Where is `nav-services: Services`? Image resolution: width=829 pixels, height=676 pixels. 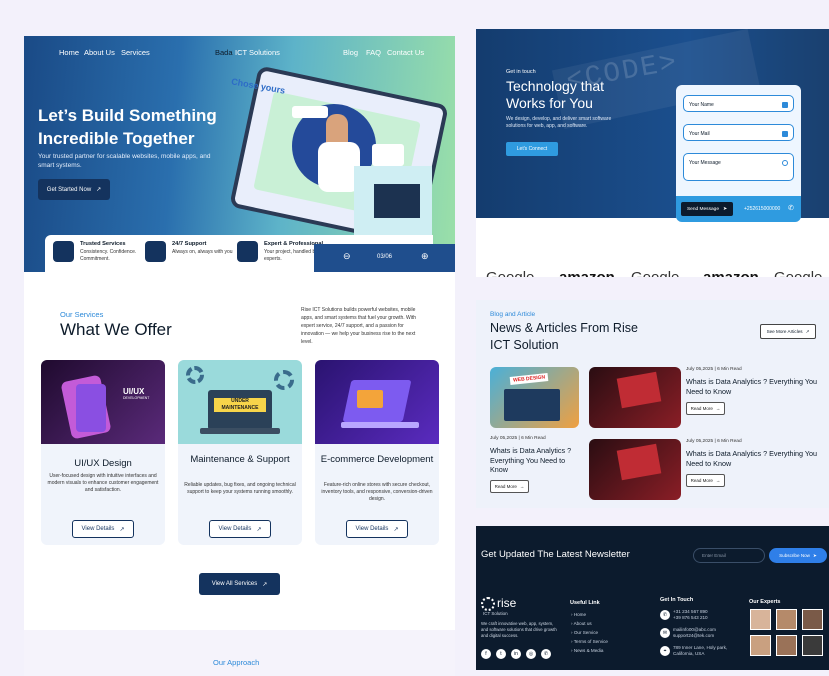 nav-services: Services is located at coordinates (135, 52).